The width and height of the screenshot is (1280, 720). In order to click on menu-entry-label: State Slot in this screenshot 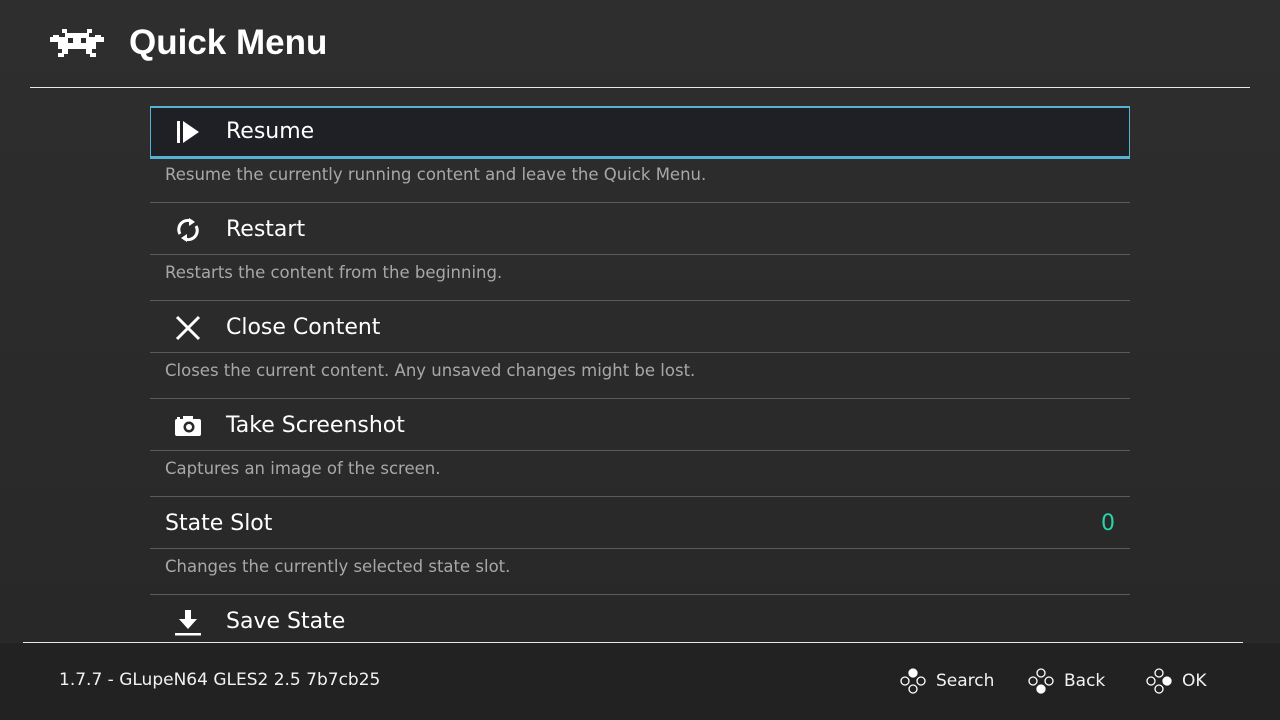, I will do `click(219, 523)`.